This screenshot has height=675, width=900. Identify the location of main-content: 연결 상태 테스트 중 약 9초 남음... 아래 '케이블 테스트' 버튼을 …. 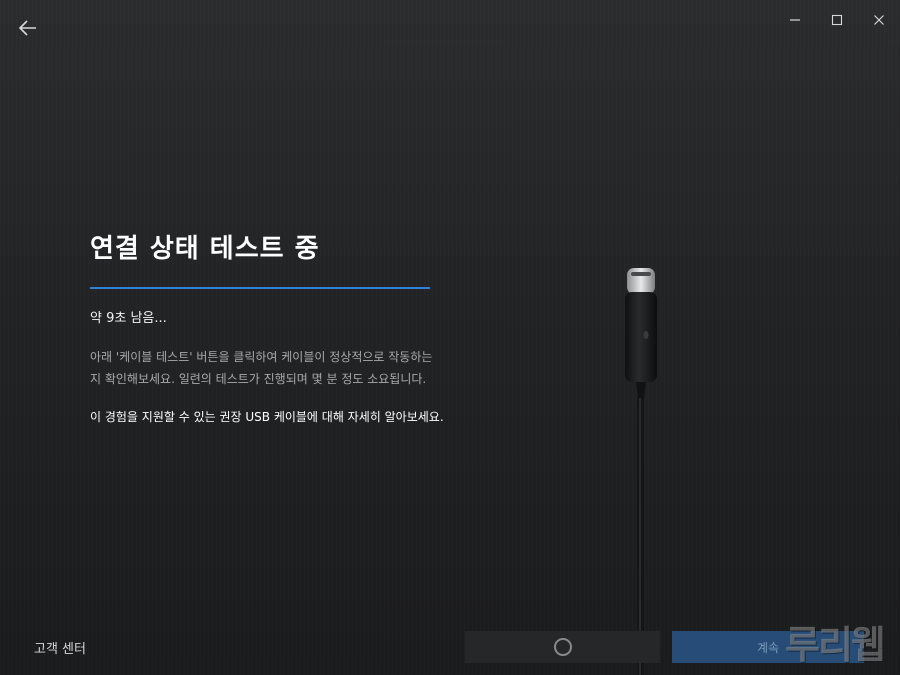
(310, 326).